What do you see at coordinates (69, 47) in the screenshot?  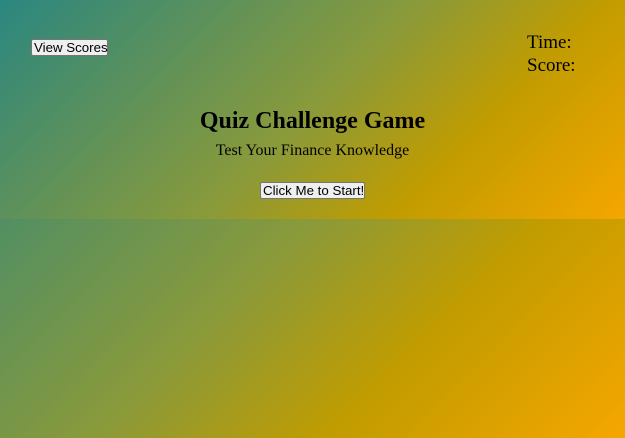 I see `view-scores-button: View Scores` at bounding box center [69, 47].